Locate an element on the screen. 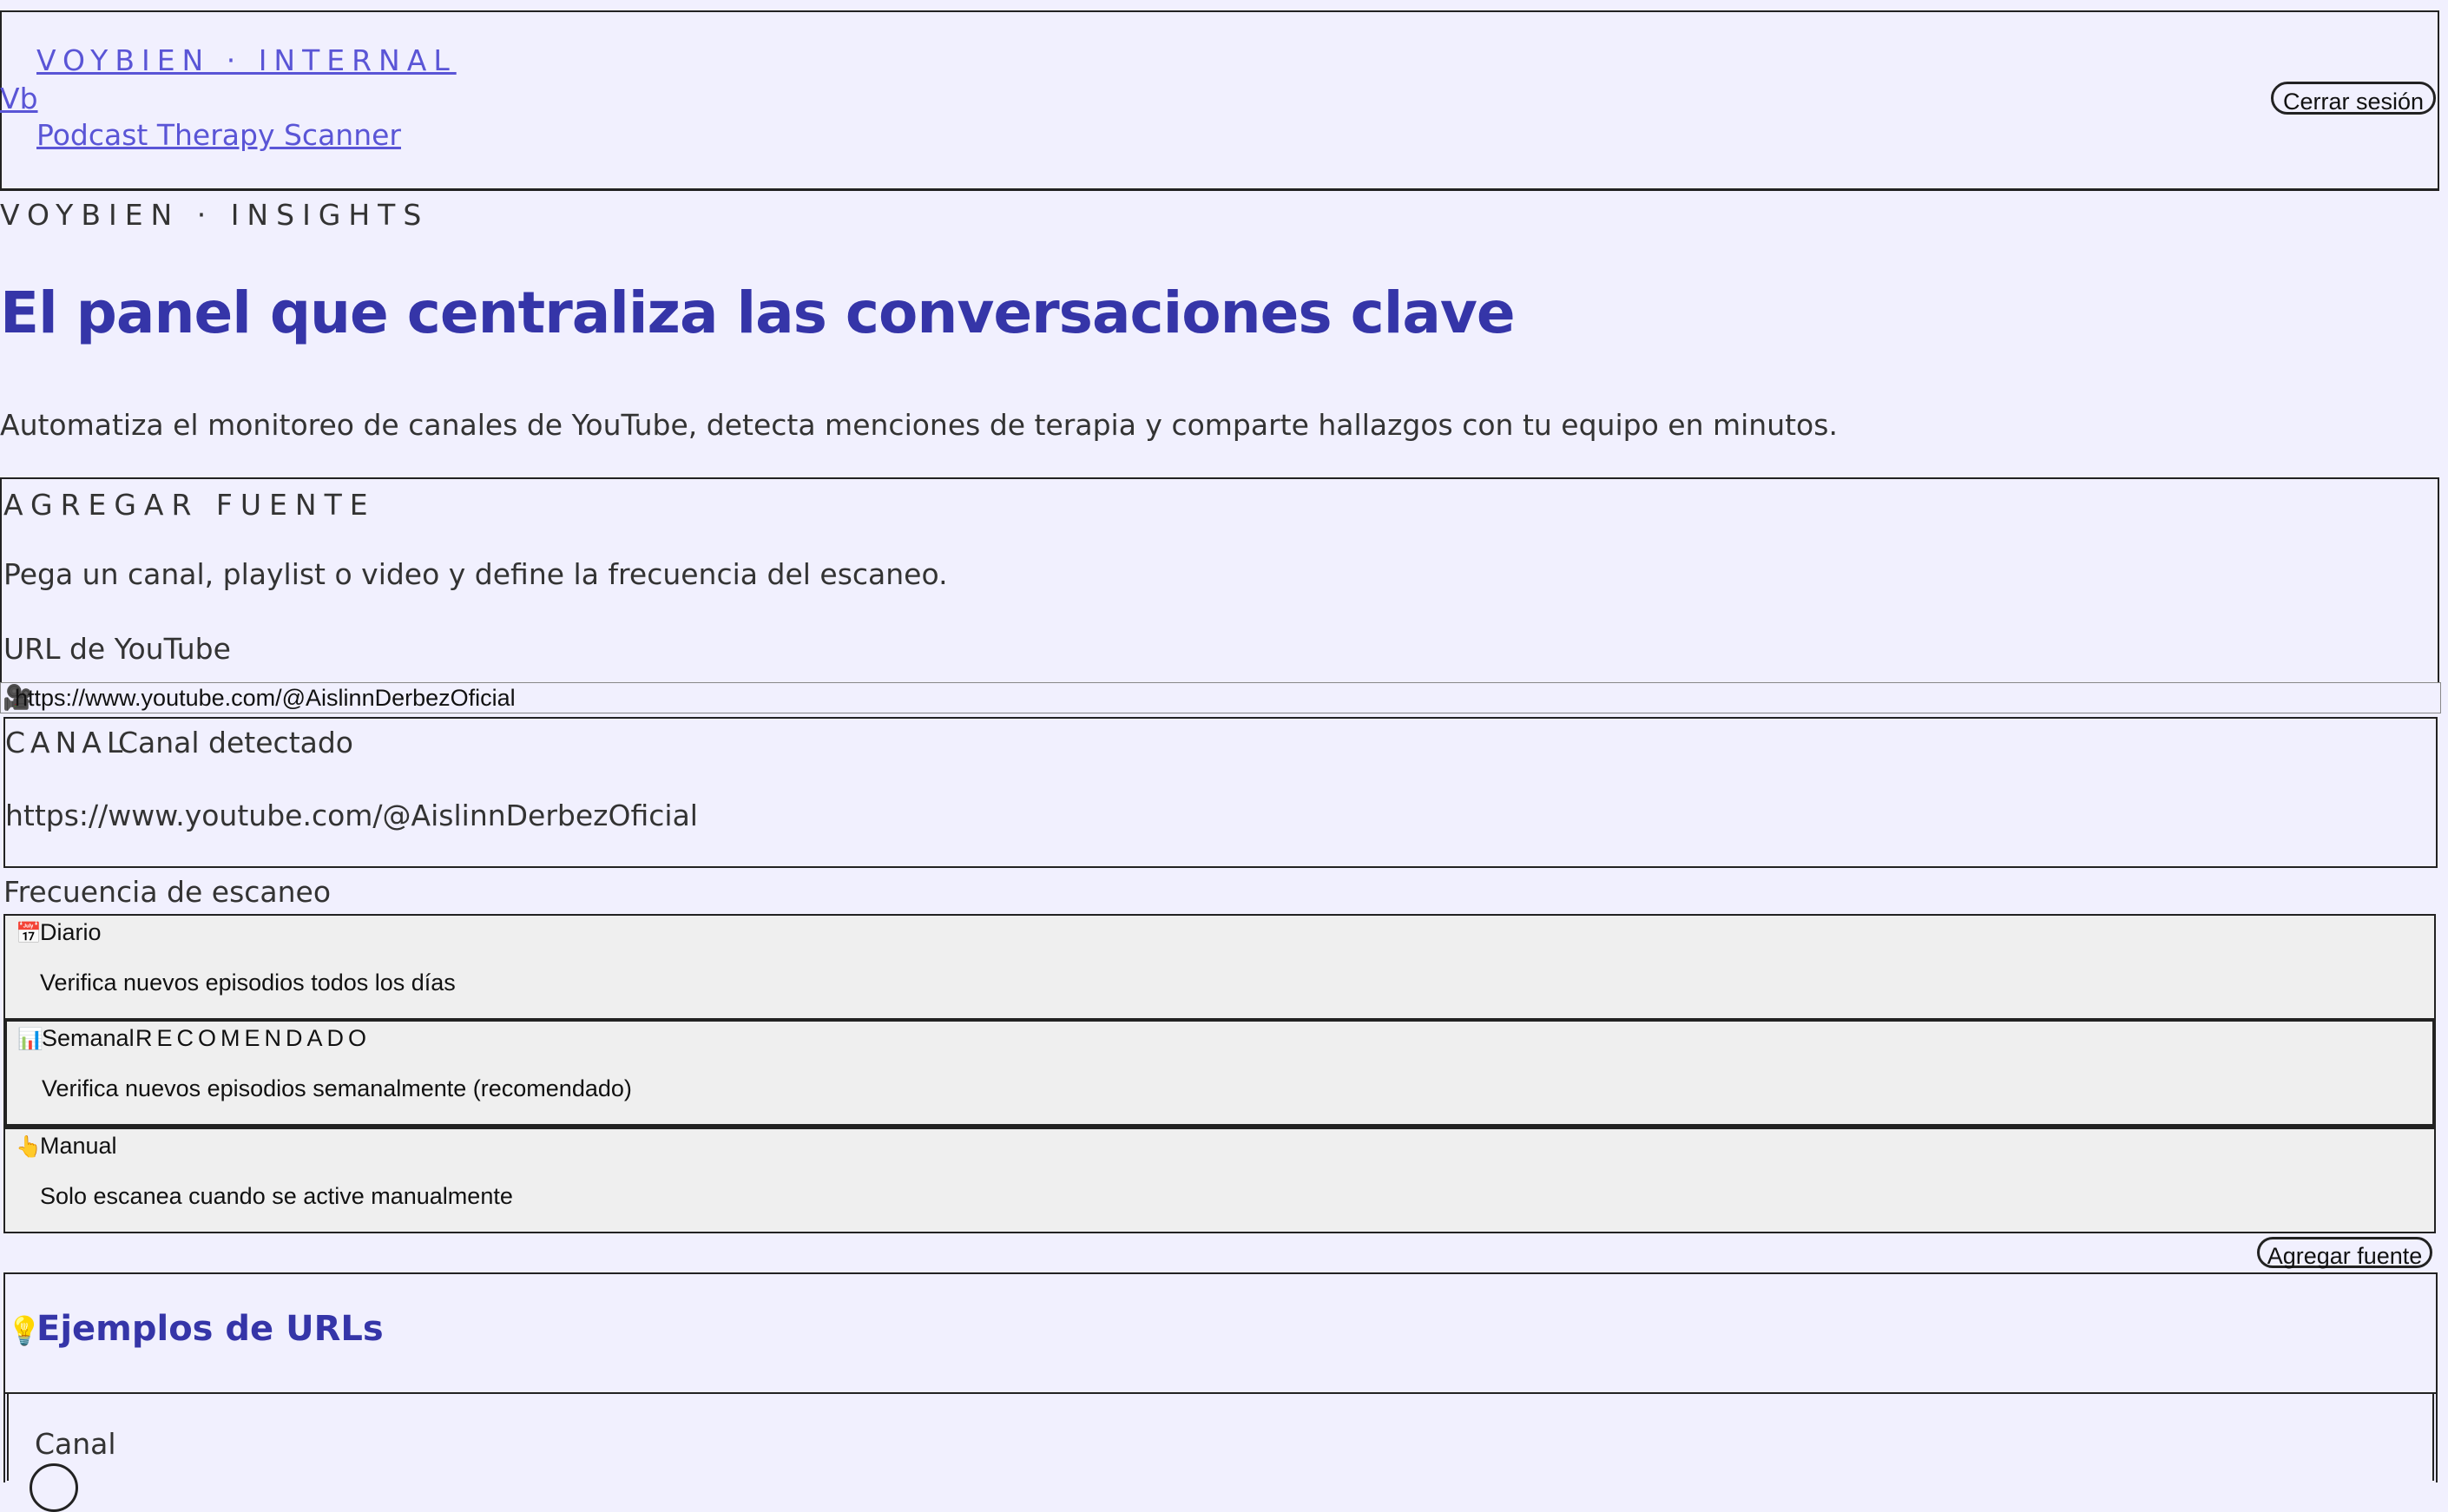 The height and width of the screenshot is (1512, 2448). app-header is located at coordinates (1219, 100).